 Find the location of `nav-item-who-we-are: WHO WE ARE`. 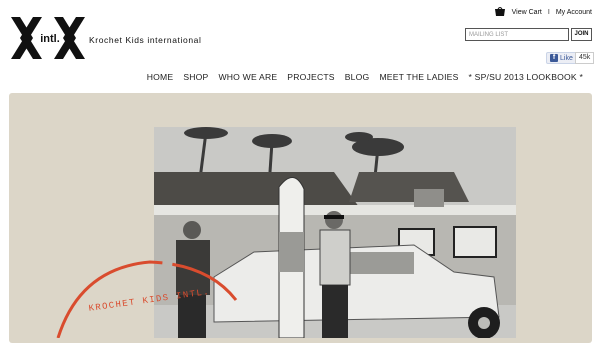

nav-item-who-we-are: WHO WE ARE is located at coordinates (247, 77).